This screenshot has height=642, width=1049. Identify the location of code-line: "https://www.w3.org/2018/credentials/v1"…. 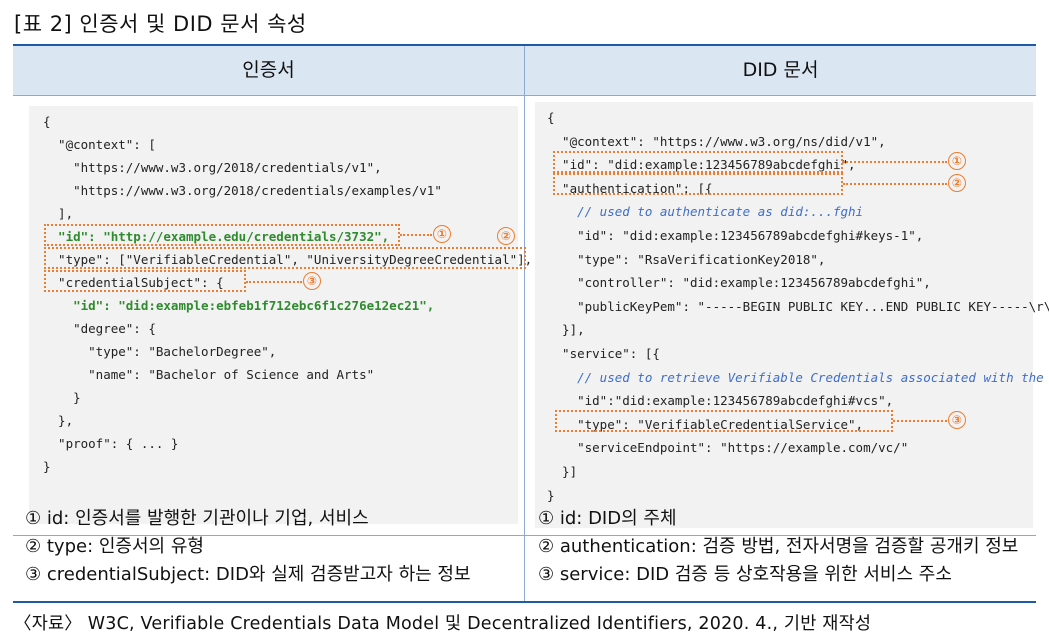
(212, 167).